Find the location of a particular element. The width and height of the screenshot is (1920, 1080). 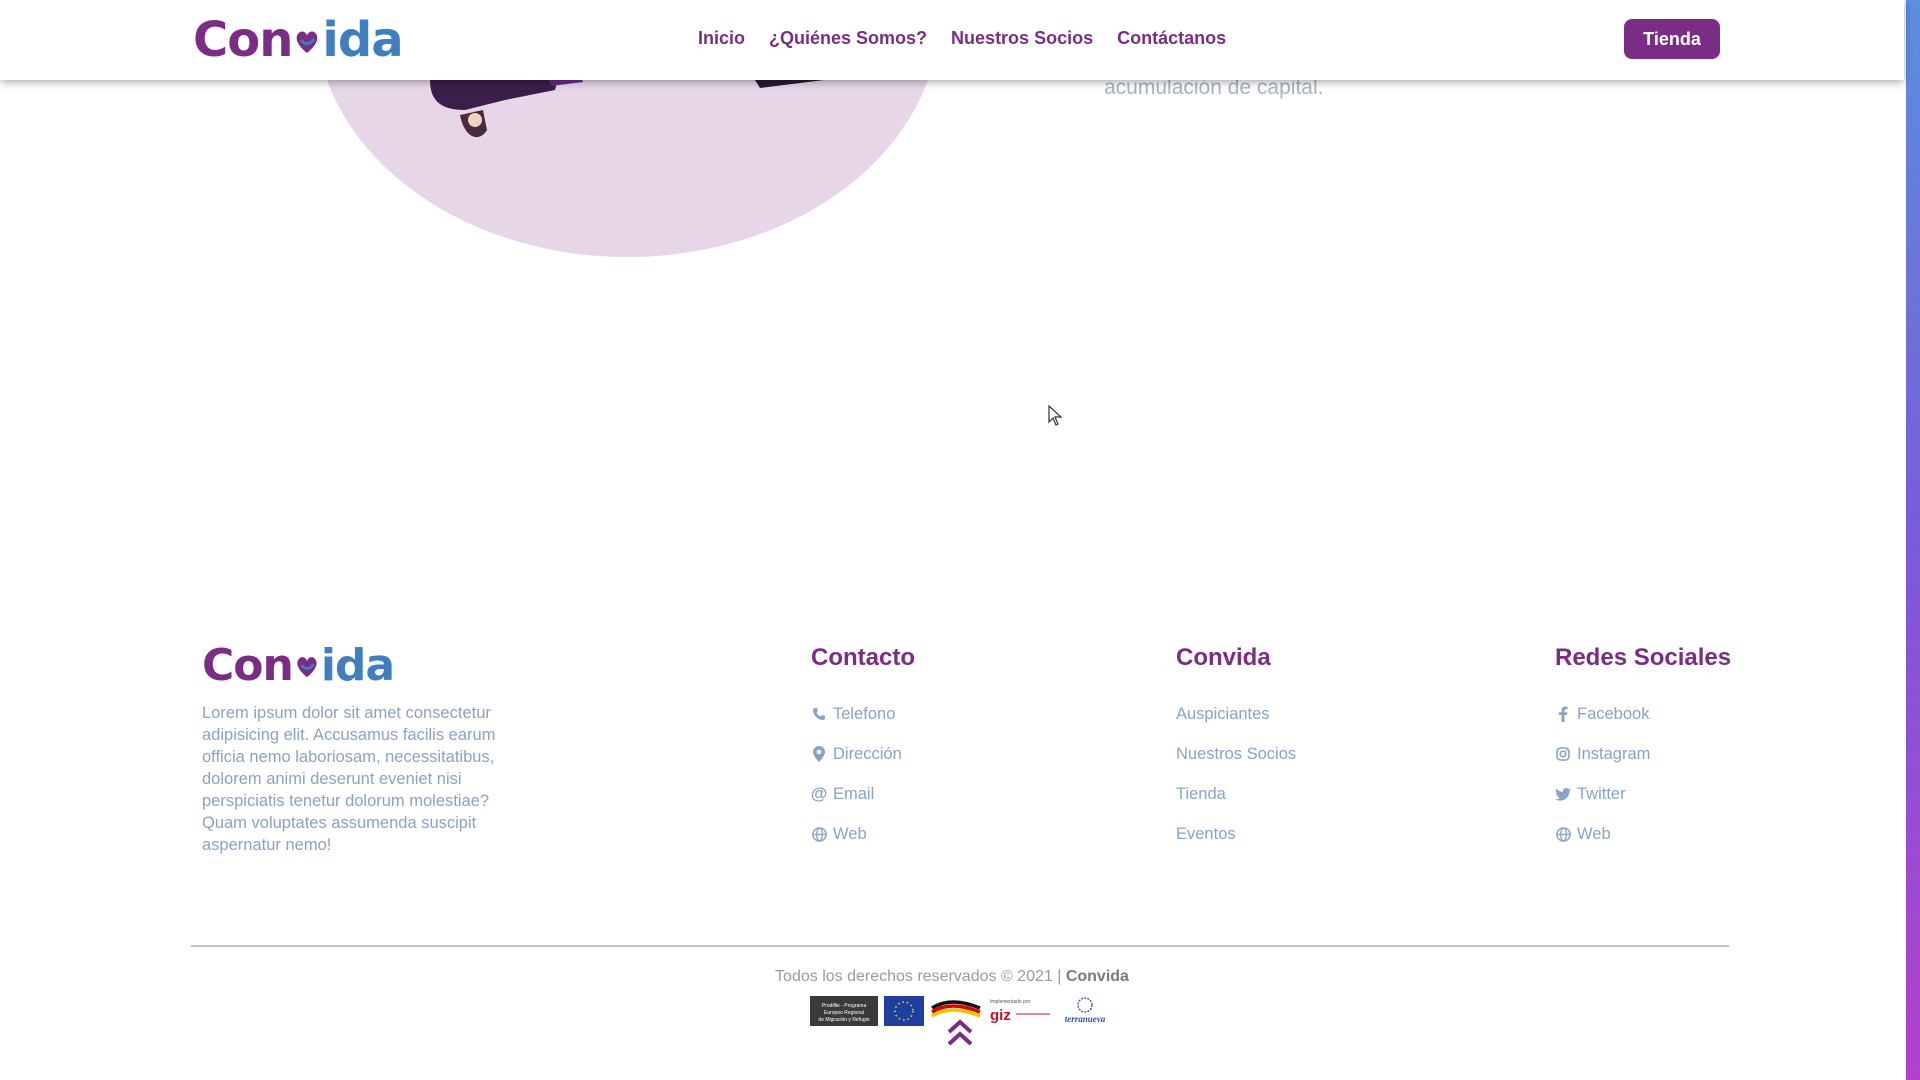

link-tienda: Tienda is located at coordinates (1236, 794).